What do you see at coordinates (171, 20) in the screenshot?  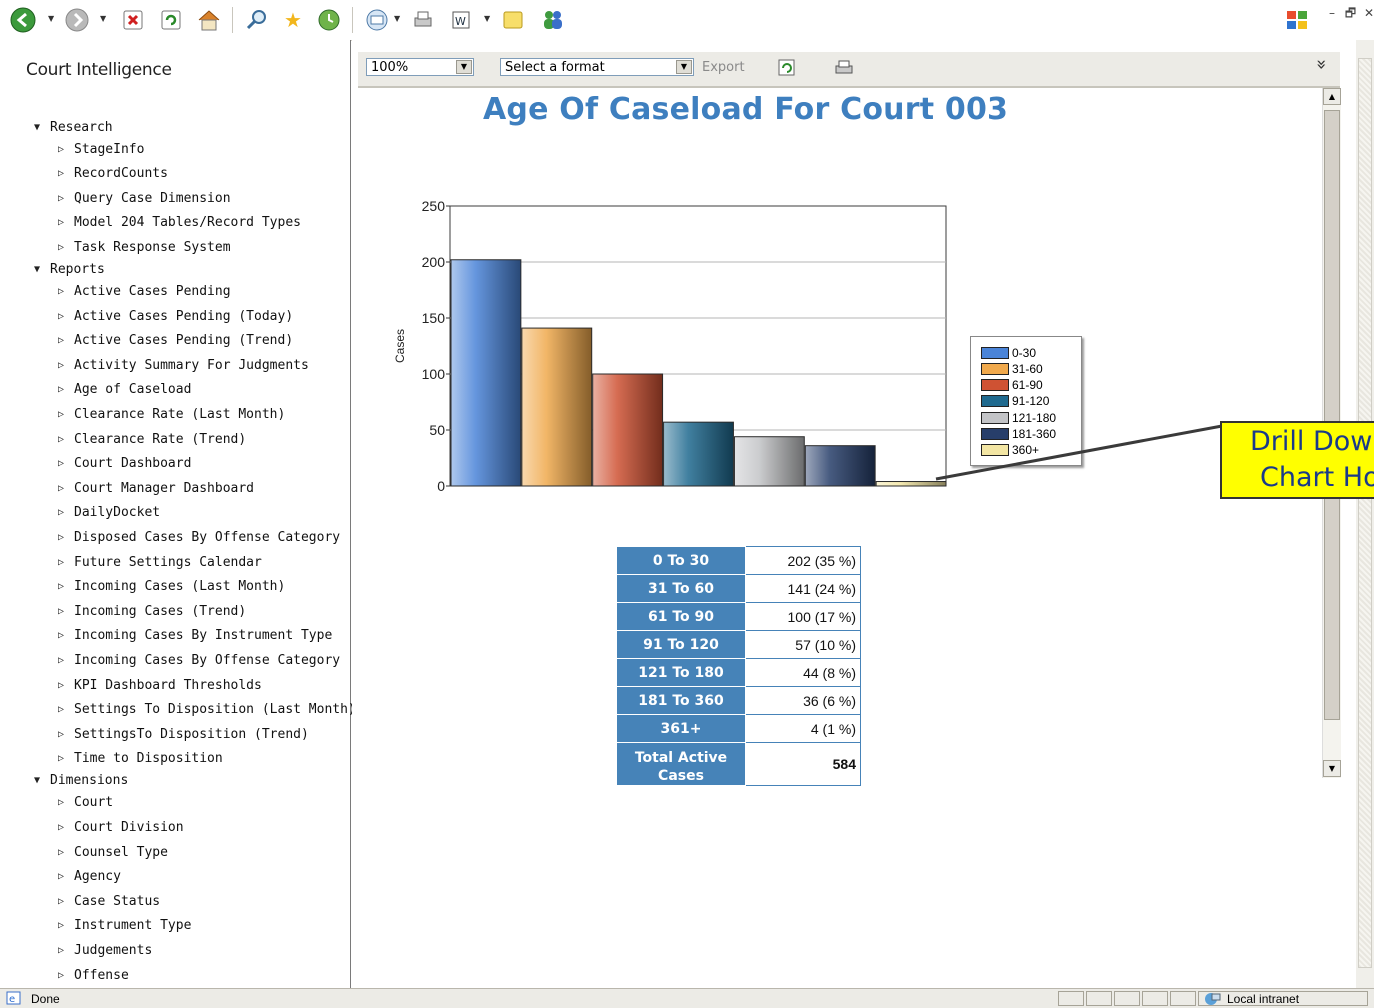 I see `refresh-icon` at bounding box center [171, 20].